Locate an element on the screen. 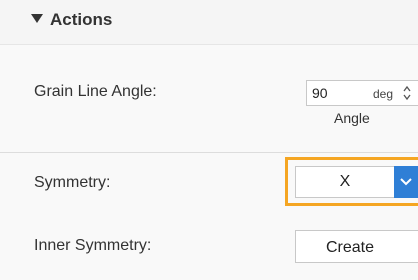 This screenshot has height=280, width=418. symmetry-label: Symmetry: is located at coordinates (72, 182).